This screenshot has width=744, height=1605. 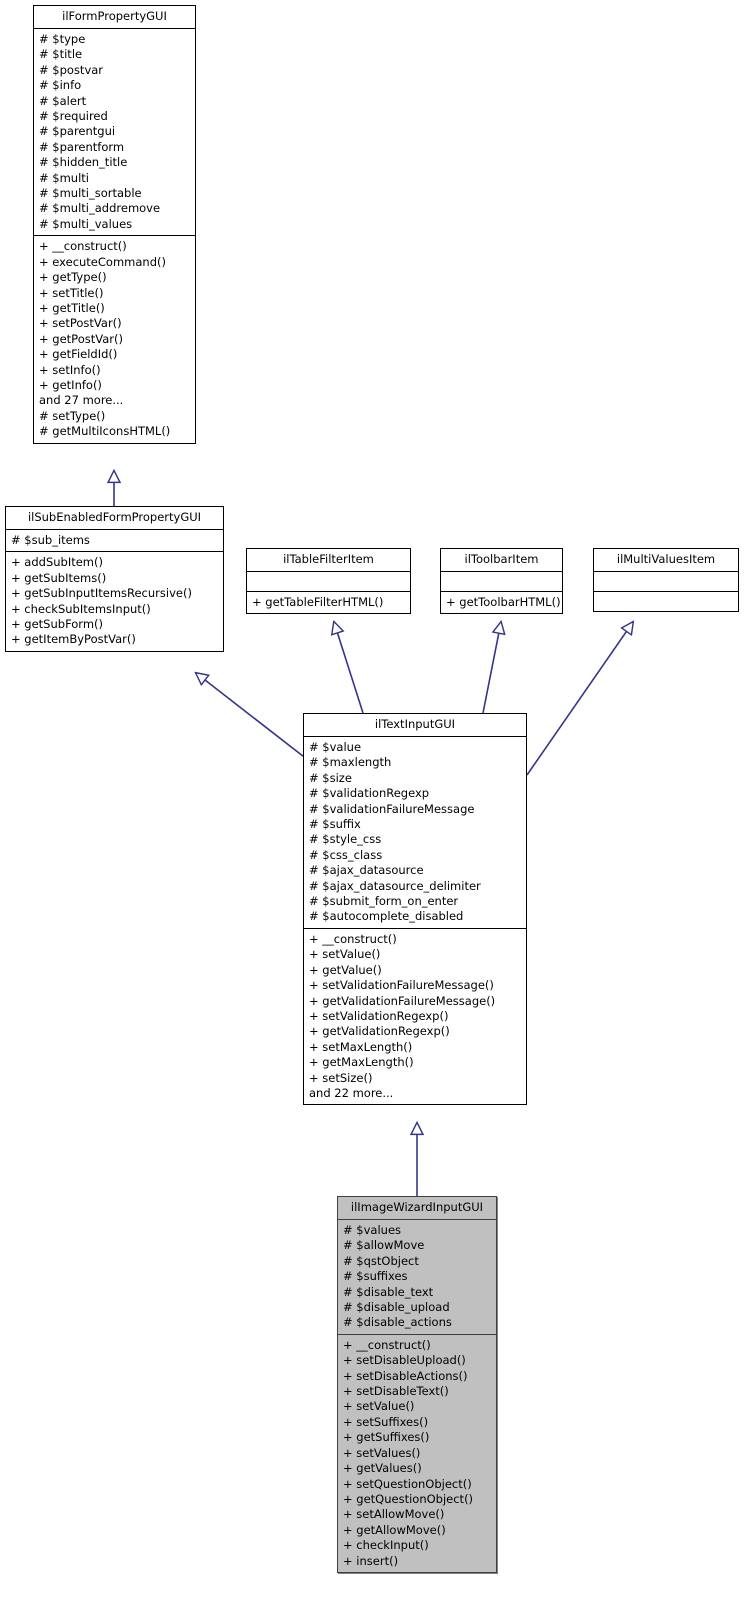 I want to click on attribute-row: # $multi_sortable, so click(x=90, y=193).